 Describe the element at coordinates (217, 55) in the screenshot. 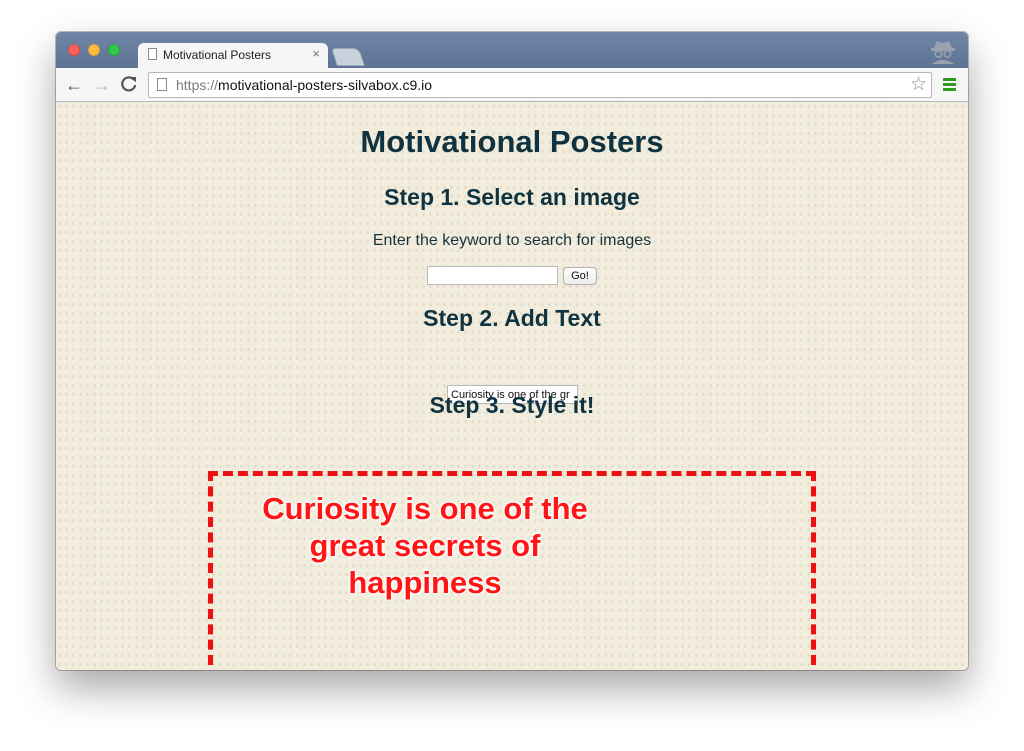

I see `tab-title: Motivational Posters` at that location.